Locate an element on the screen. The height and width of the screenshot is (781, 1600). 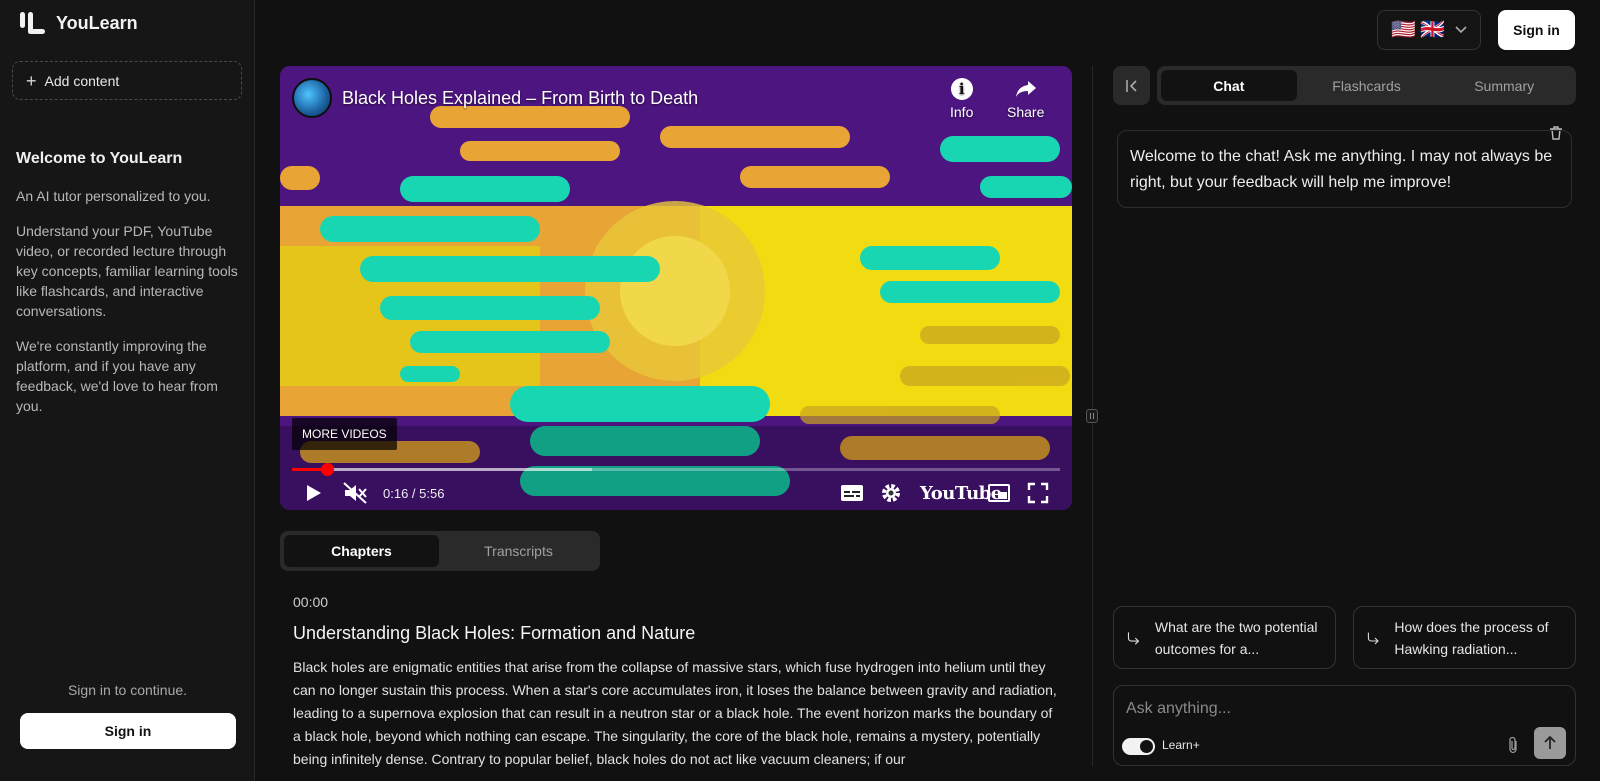
captions-icon is located at coordinates (852, 493).